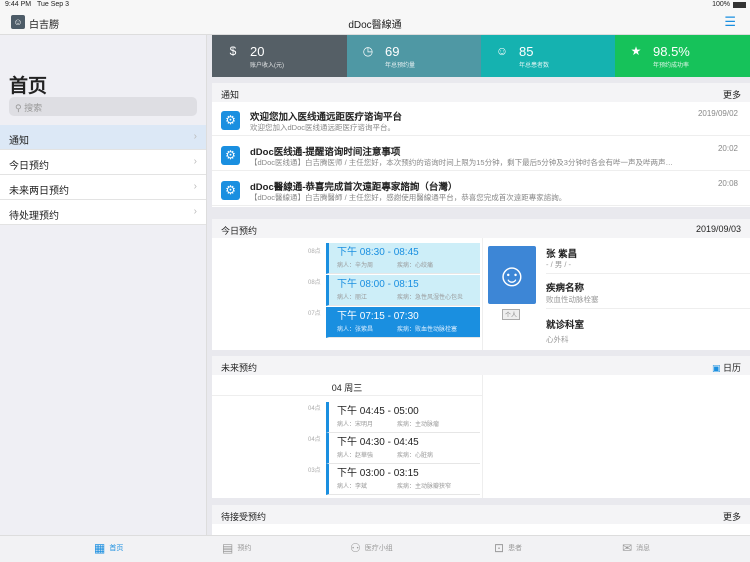  What do you see at coordinates (355, 266) in the screenshot?
I see `appointment-patient: 病人：辛为周` at bounding box center [355, 266].